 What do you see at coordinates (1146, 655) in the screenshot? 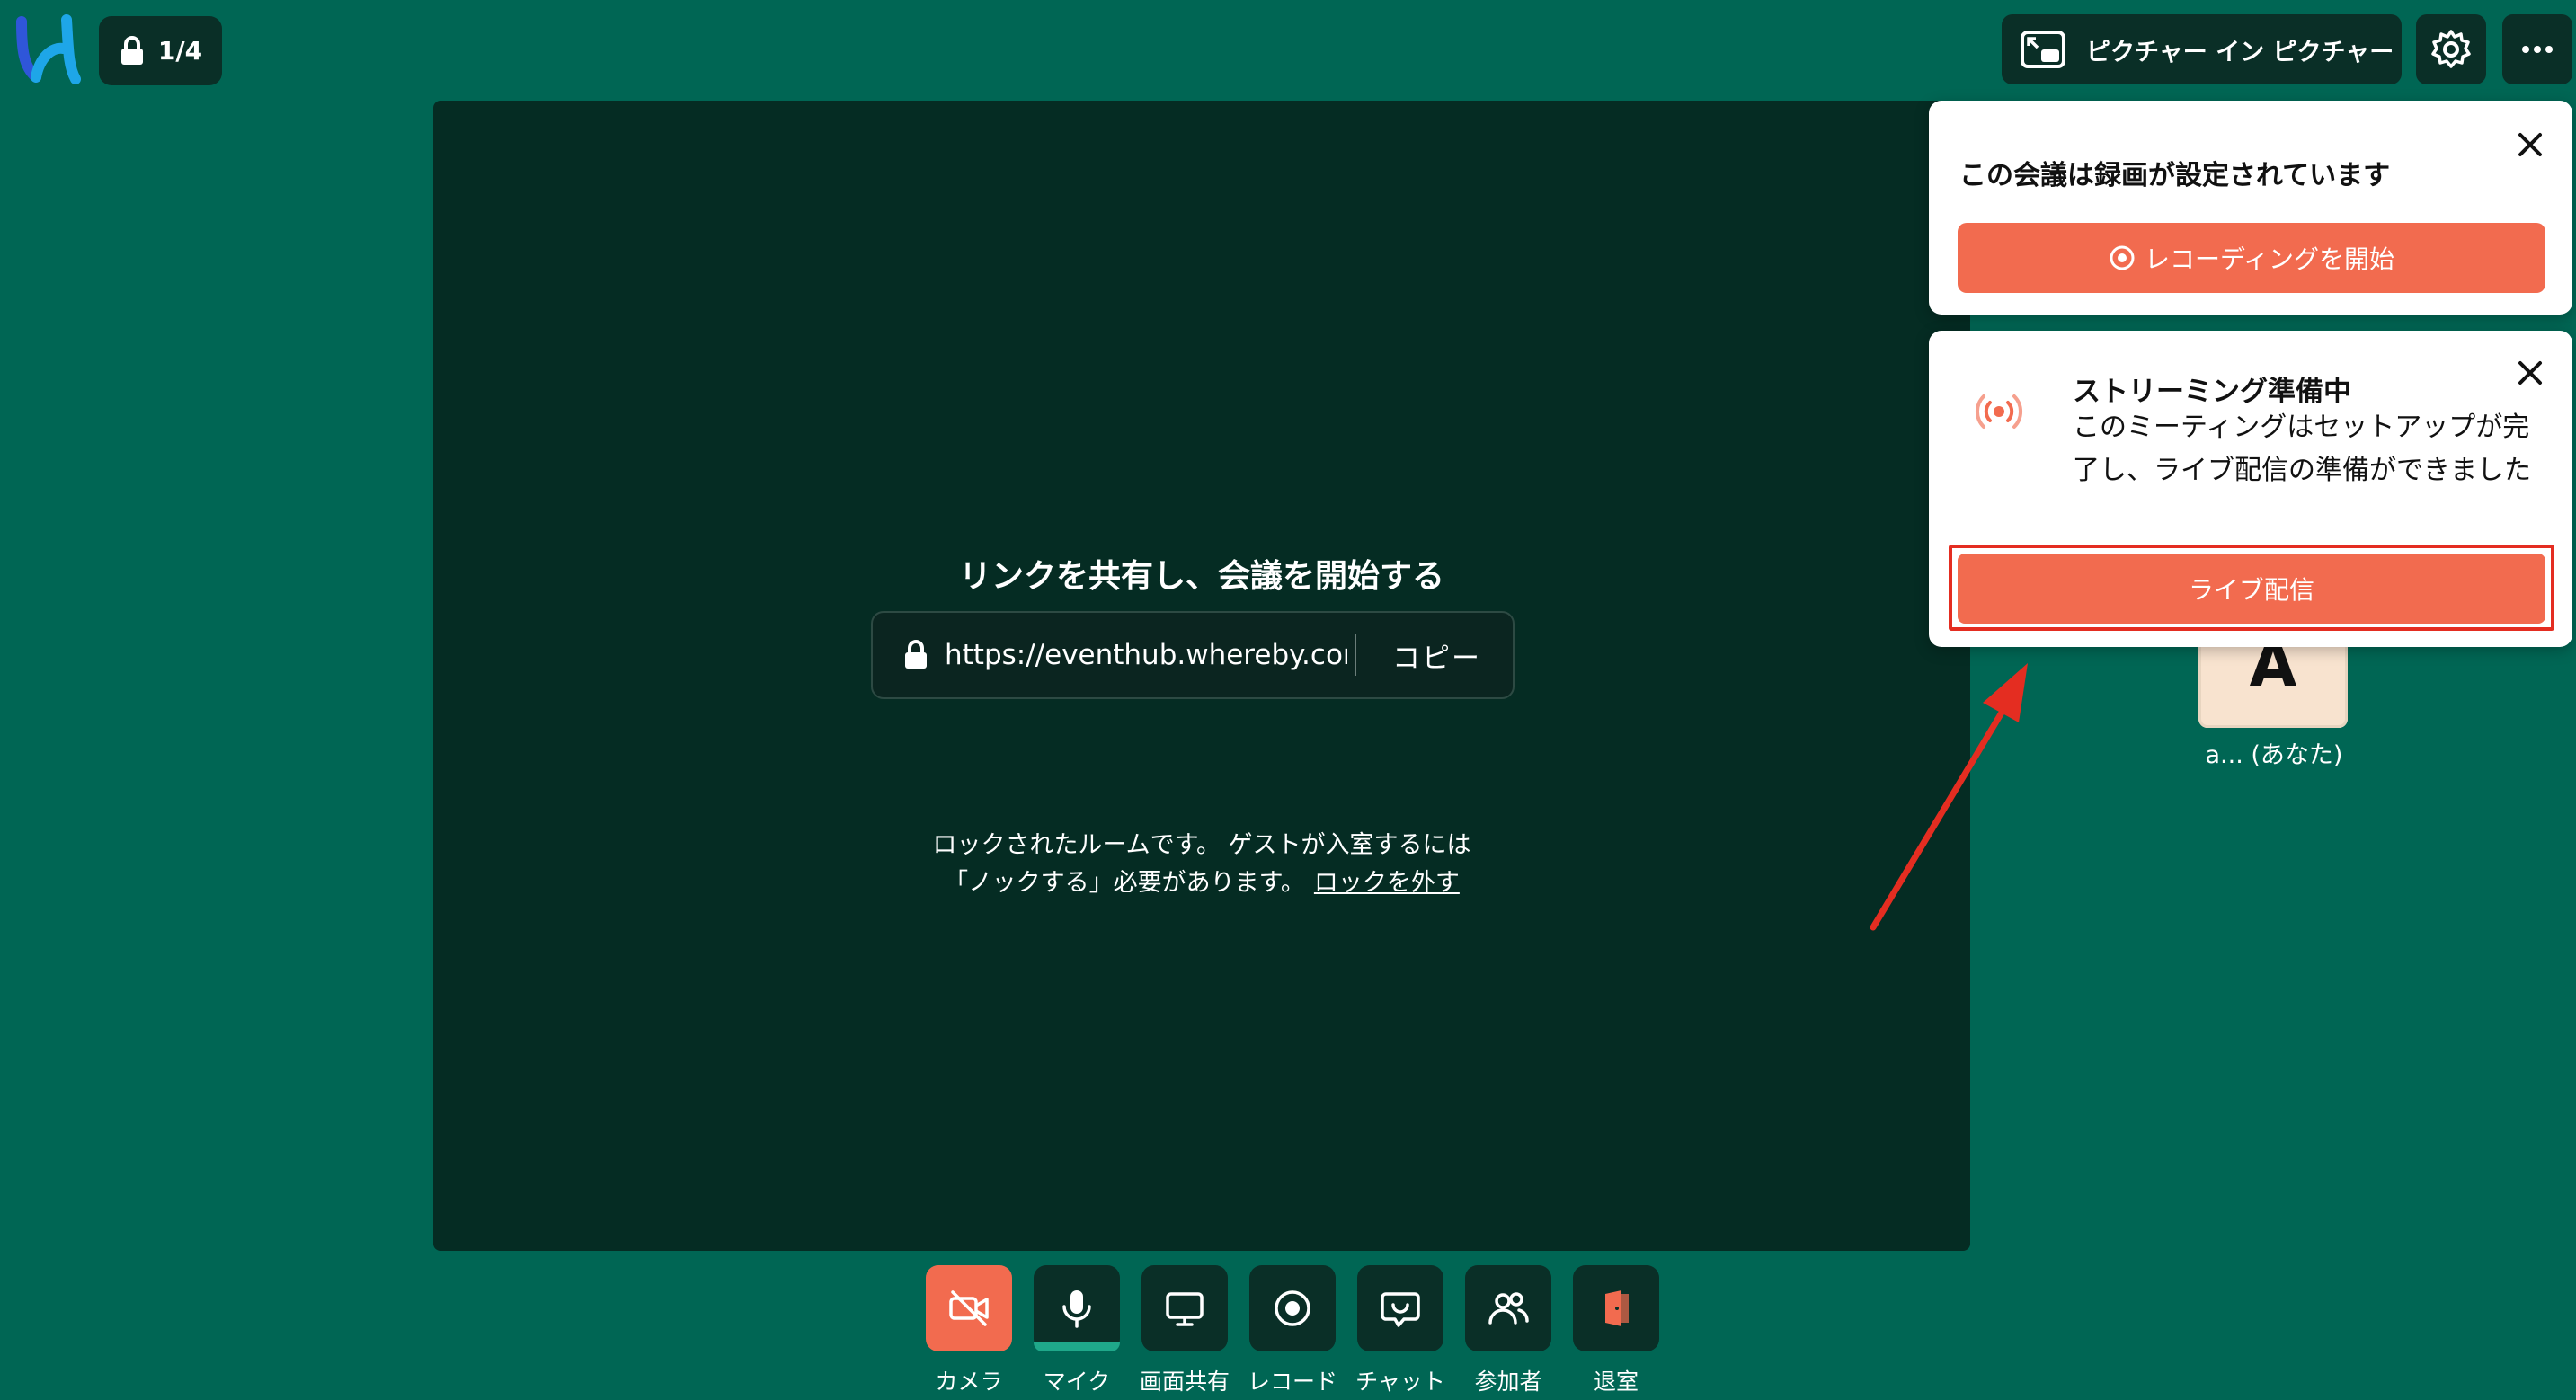
I see `room-url: https://eventhub.whereby.com/v` at bounding box center [1146, 655].